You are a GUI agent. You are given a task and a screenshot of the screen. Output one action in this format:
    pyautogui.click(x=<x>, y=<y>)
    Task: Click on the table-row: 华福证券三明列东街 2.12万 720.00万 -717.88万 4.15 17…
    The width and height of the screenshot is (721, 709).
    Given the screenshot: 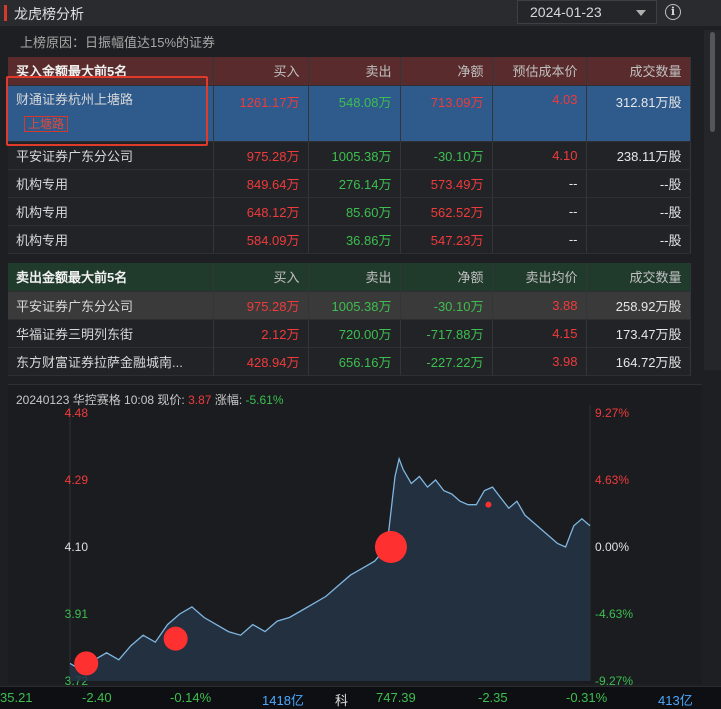 What is the action you would take?
    pyautogui.click(x=349, y=333)
    